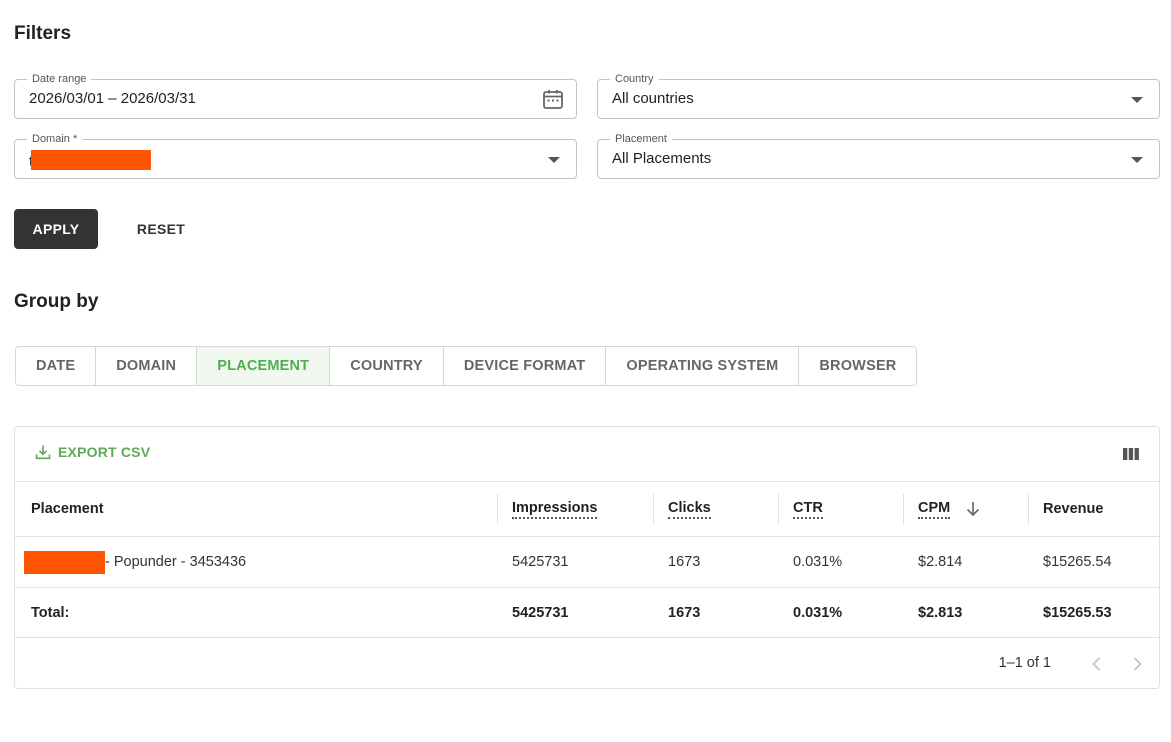 This screenshot has width=1171, height=742. What do you see at coordinates (1131, 454) in the screenshot?
I see `columns-icon` at bounding box center [1131, 454].